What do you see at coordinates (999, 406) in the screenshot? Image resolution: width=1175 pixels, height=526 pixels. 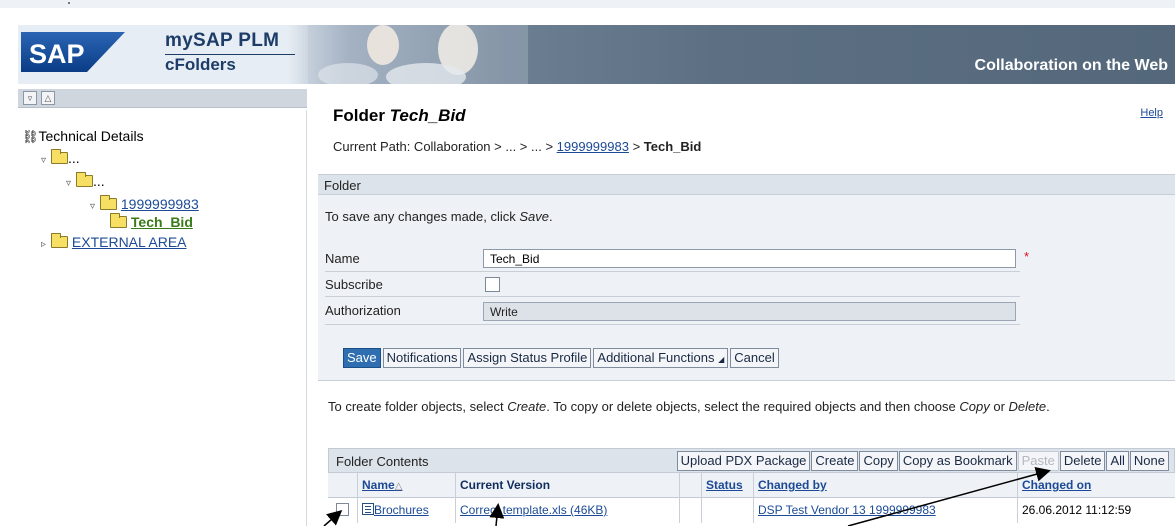 I see `instr-text: or` at bounding box center [999, 406].